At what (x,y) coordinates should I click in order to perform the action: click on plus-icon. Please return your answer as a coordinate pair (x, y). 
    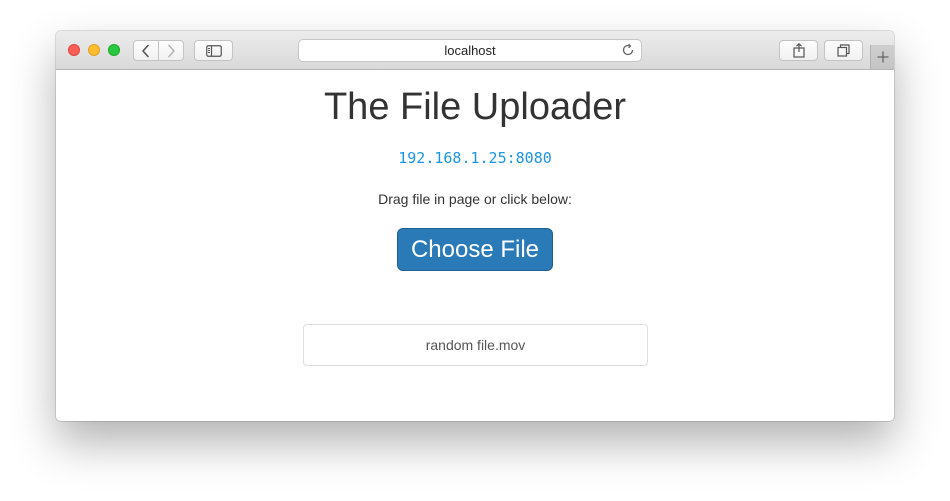
    Looking at the image, I should click on (882, 57).